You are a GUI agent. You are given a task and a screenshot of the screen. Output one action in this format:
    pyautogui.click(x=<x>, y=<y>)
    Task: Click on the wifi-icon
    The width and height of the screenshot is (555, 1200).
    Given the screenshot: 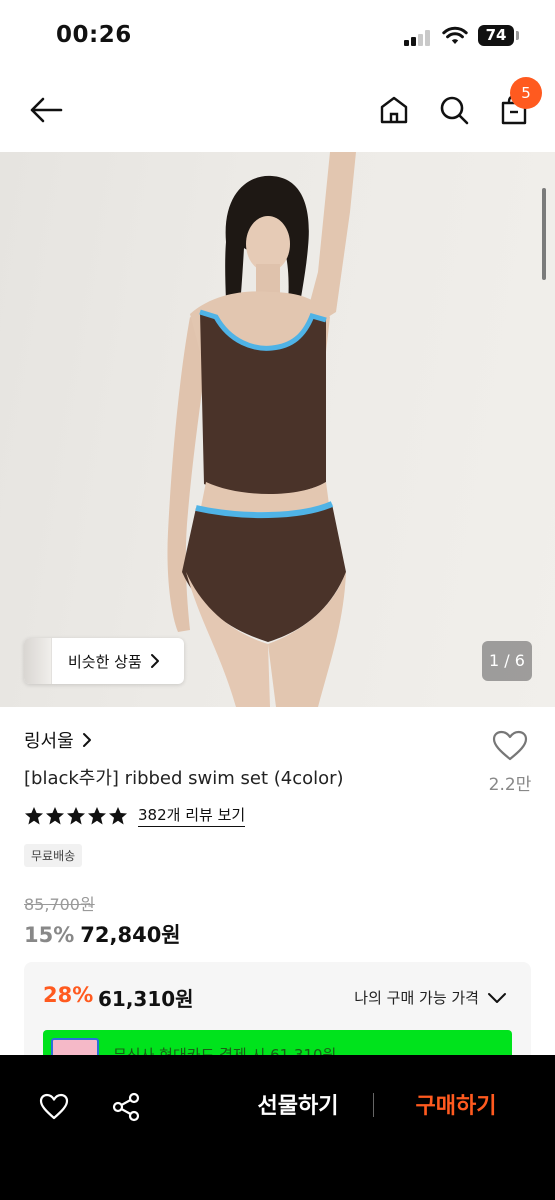 What is the action you would take?
    pyautogui.click(x=455, y=35)
    